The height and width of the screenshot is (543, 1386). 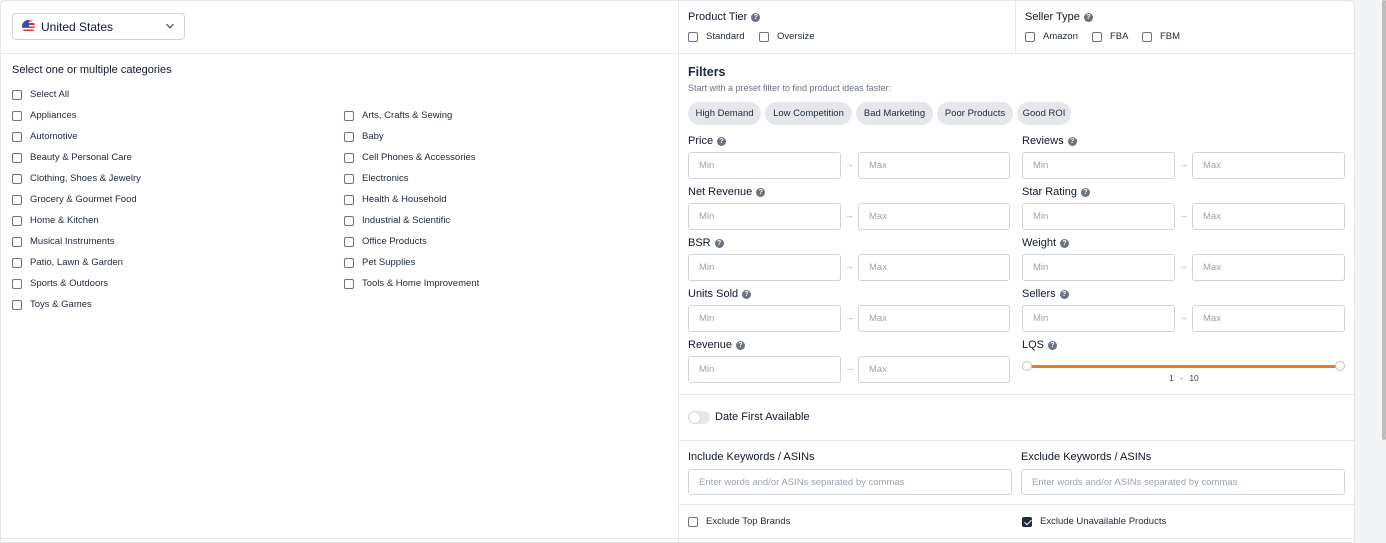 What do you see at coordinates (1027, 366) in the screenshot?
I see `lqs-min-handle` at bounding box center [1027, 366].